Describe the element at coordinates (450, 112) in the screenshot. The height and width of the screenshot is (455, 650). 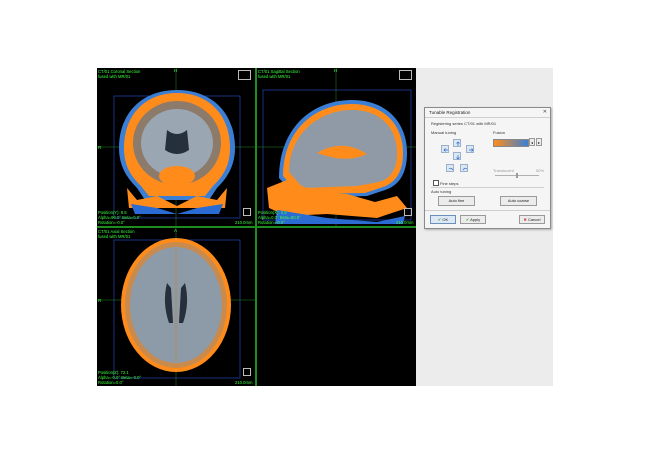
I see `dialog-title: Tunable Registration` at that location.